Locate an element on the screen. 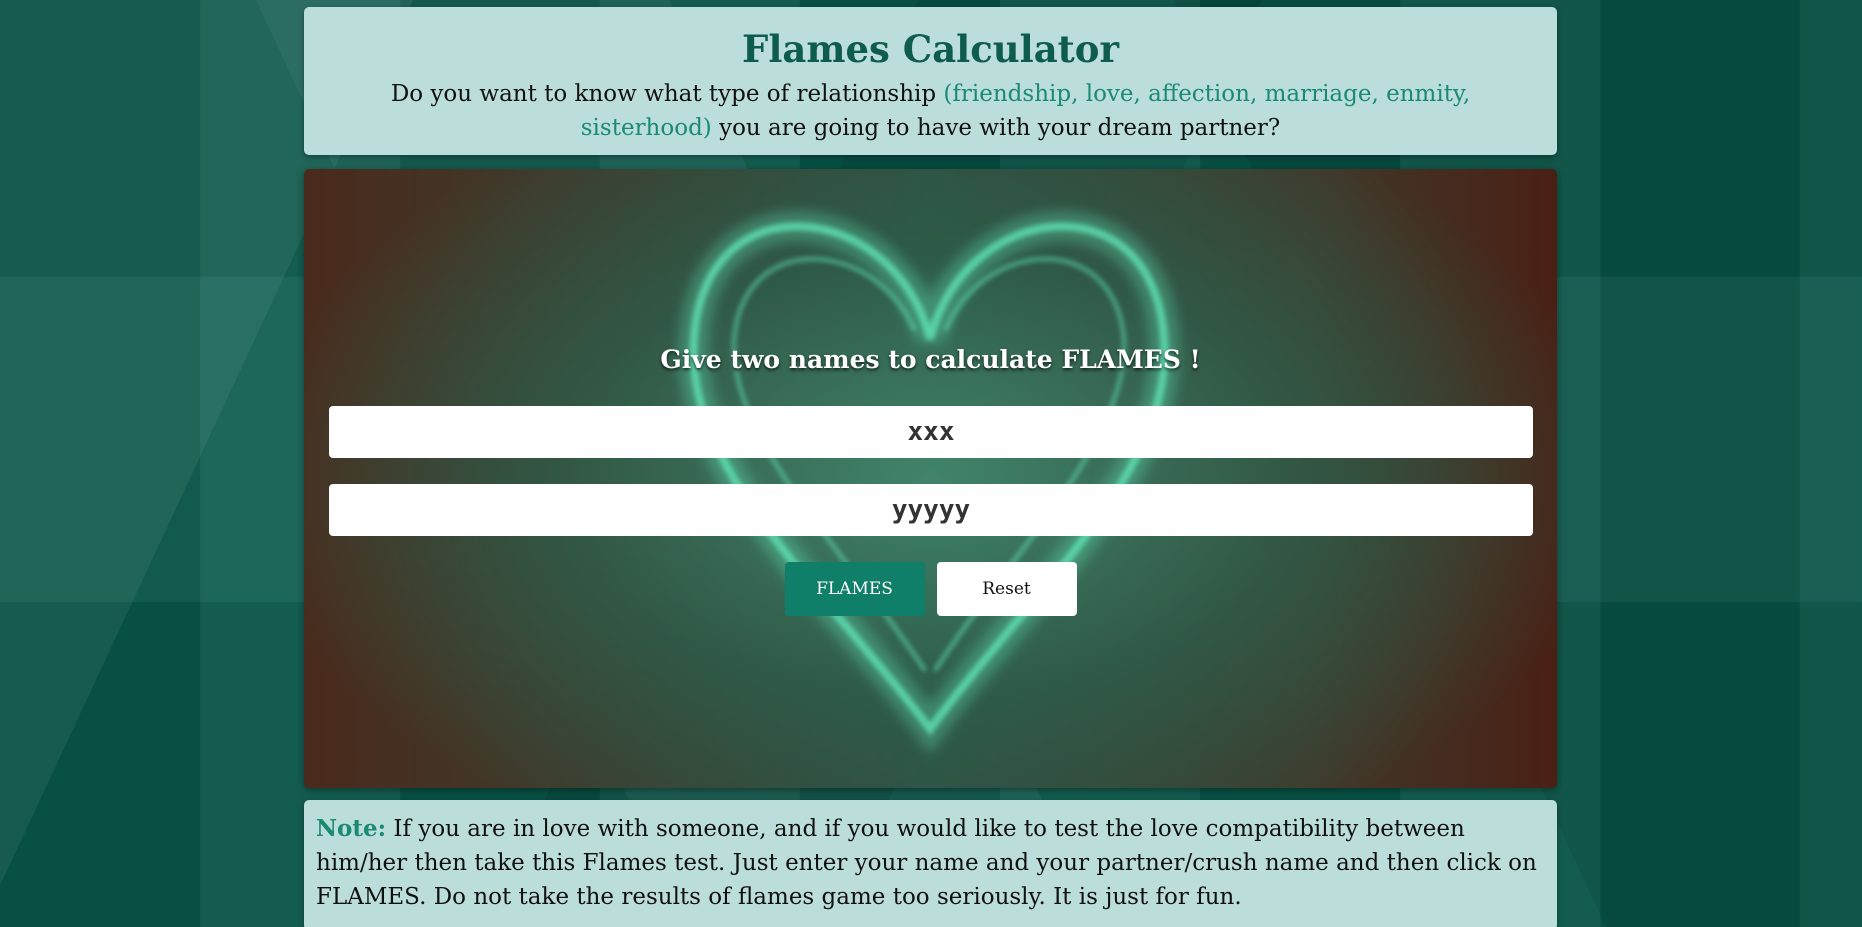 This screenshot has height=927, width=1862. reset-button: Reset is located at coordinates (1006, 589).